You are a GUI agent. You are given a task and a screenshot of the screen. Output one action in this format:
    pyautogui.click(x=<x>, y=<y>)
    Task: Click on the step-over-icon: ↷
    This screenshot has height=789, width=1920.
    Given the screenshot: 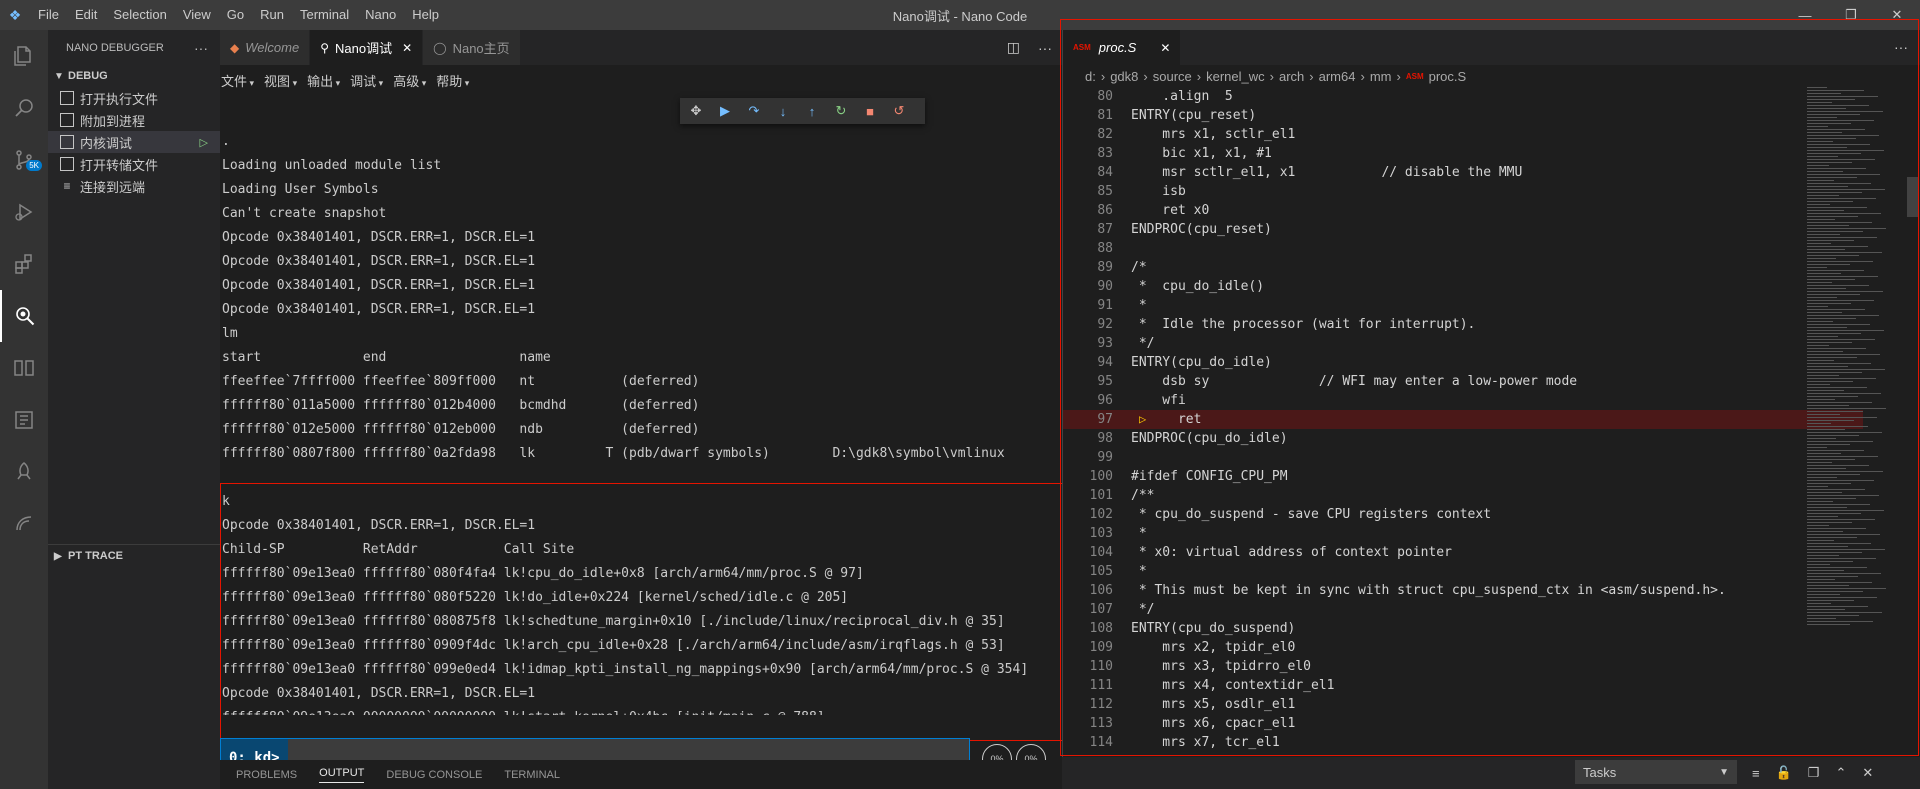 What is the action you would take?
    pyautogui.click(x=754, y=111)
    